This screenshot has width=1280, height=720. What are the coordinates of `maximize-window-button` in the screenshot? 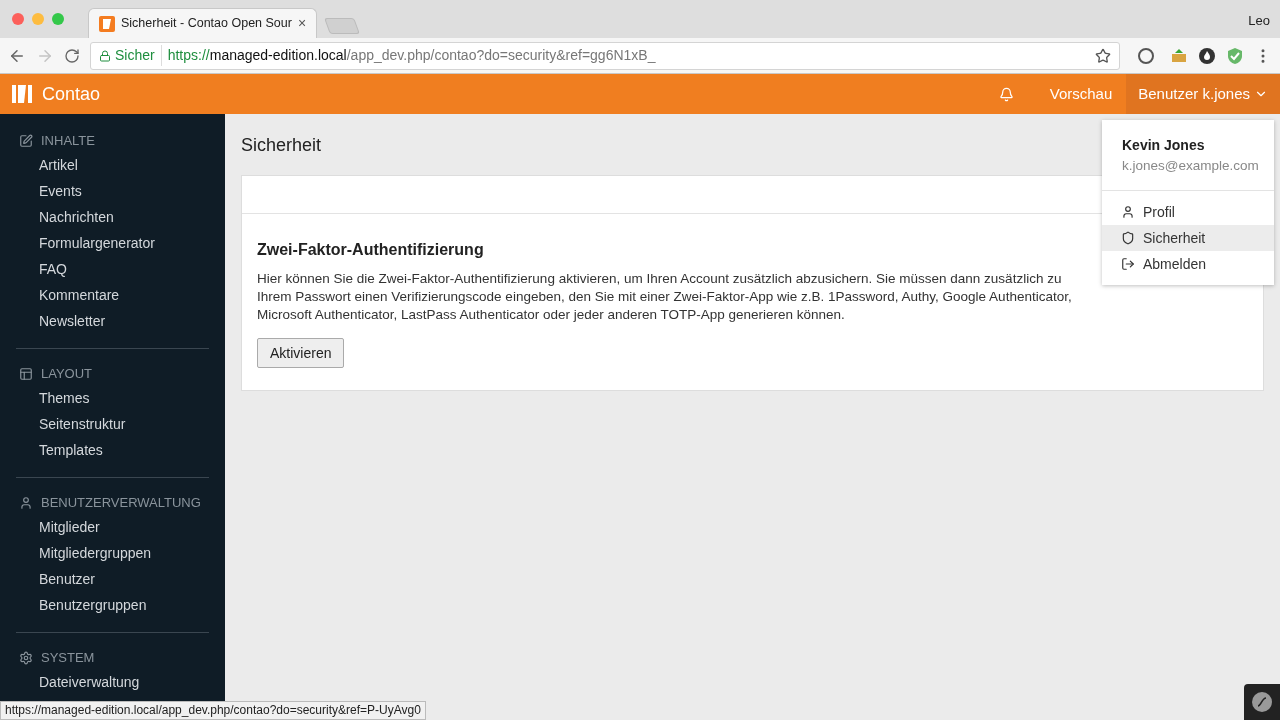 It's located at (58, 19).